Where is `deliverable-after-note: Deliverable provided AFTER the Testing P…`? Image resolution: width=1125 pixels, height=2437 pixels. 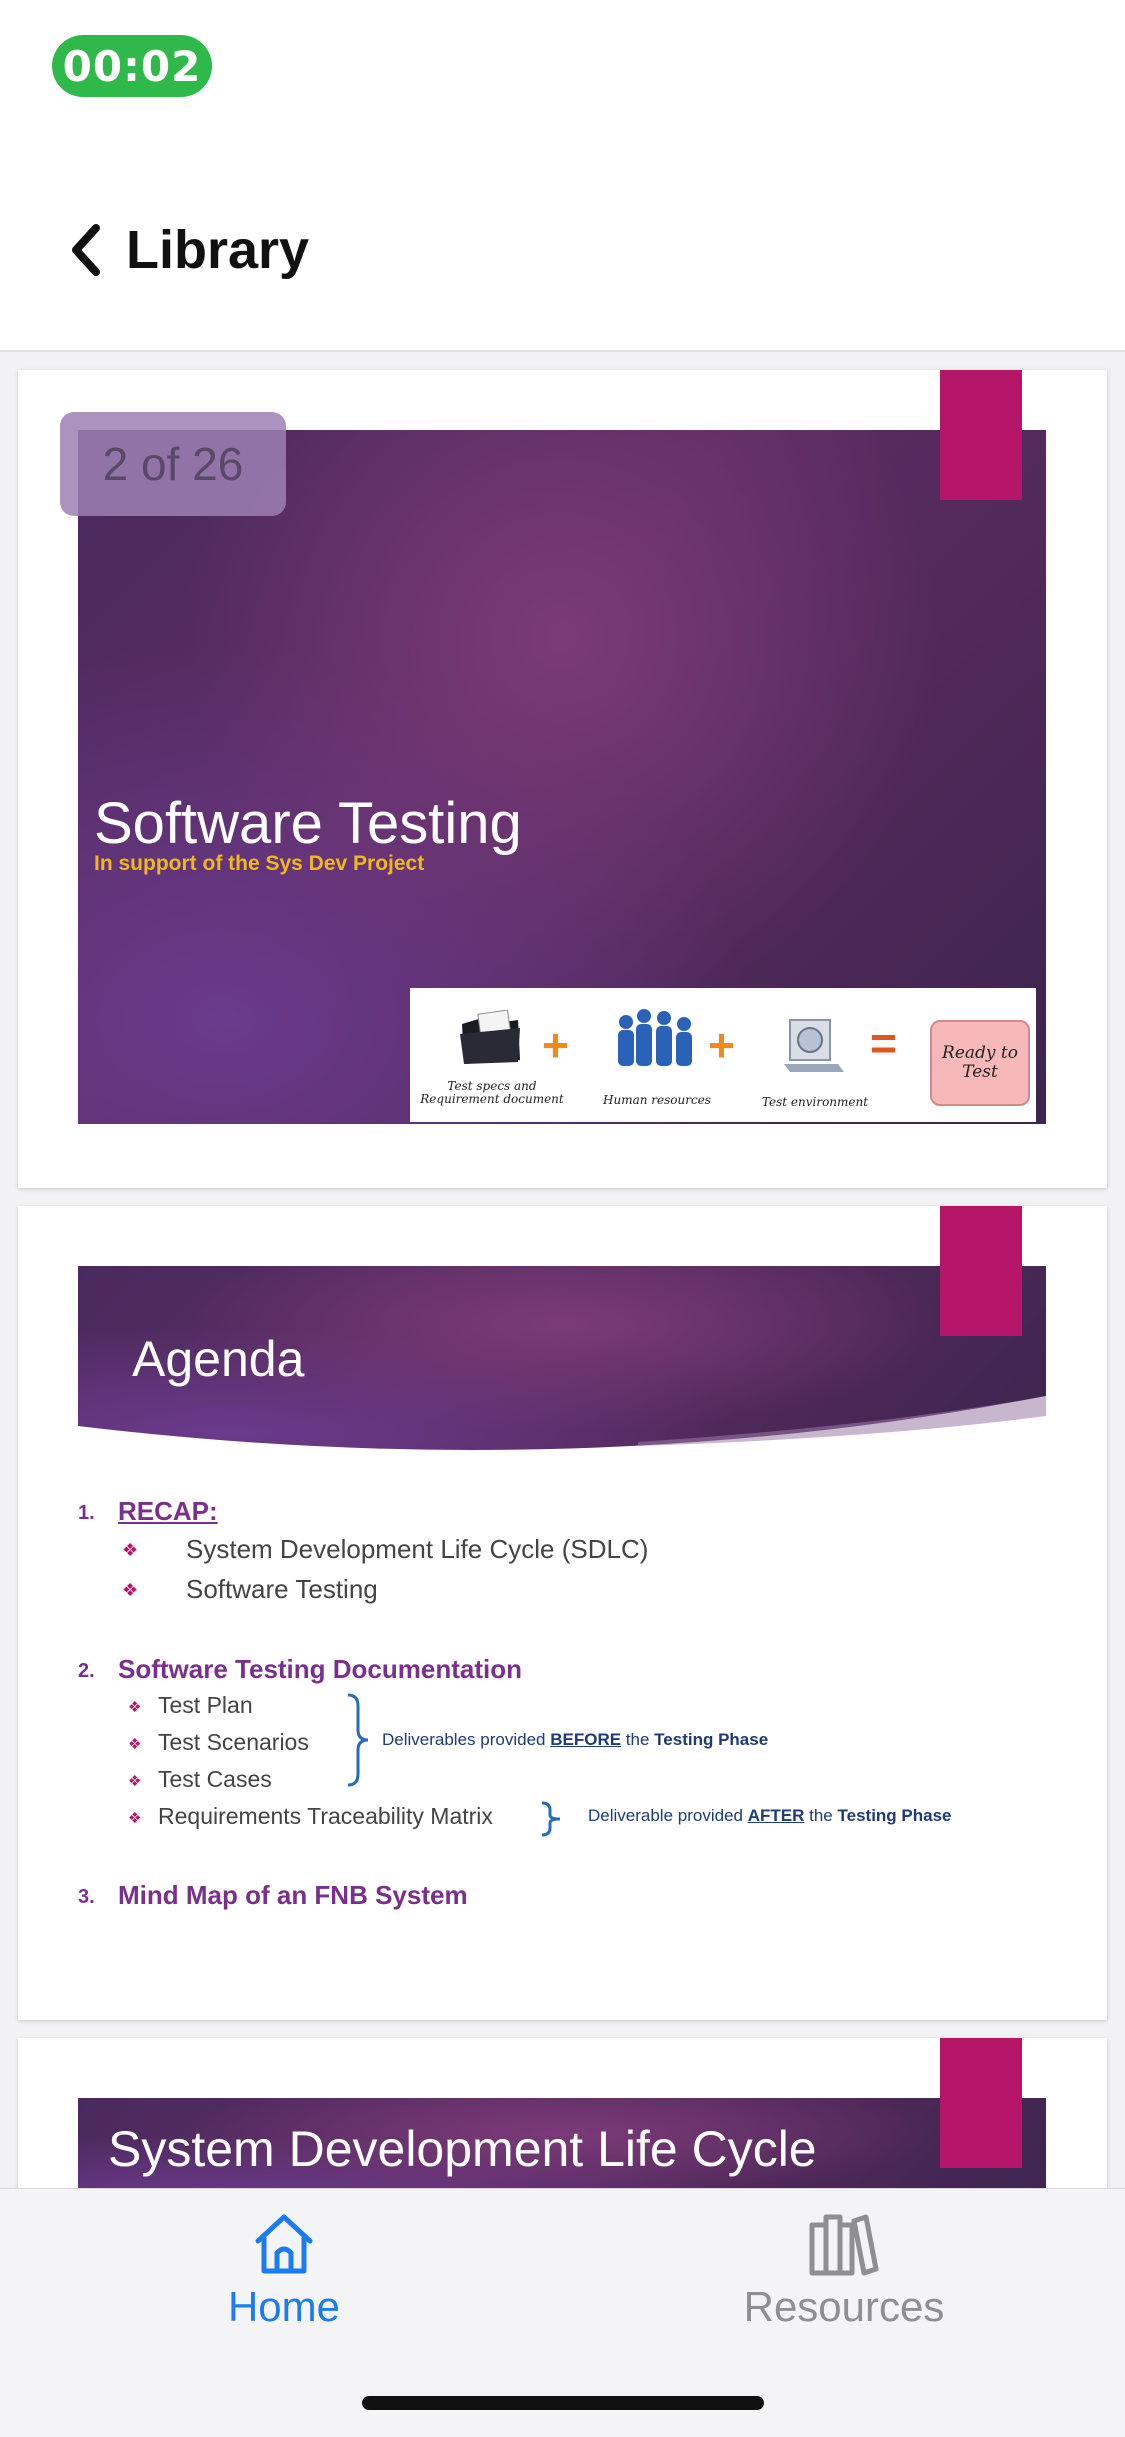
deliverable-after-note: Deliverable provided AFTER the Testing P… is located at coordinates (770, 1815).